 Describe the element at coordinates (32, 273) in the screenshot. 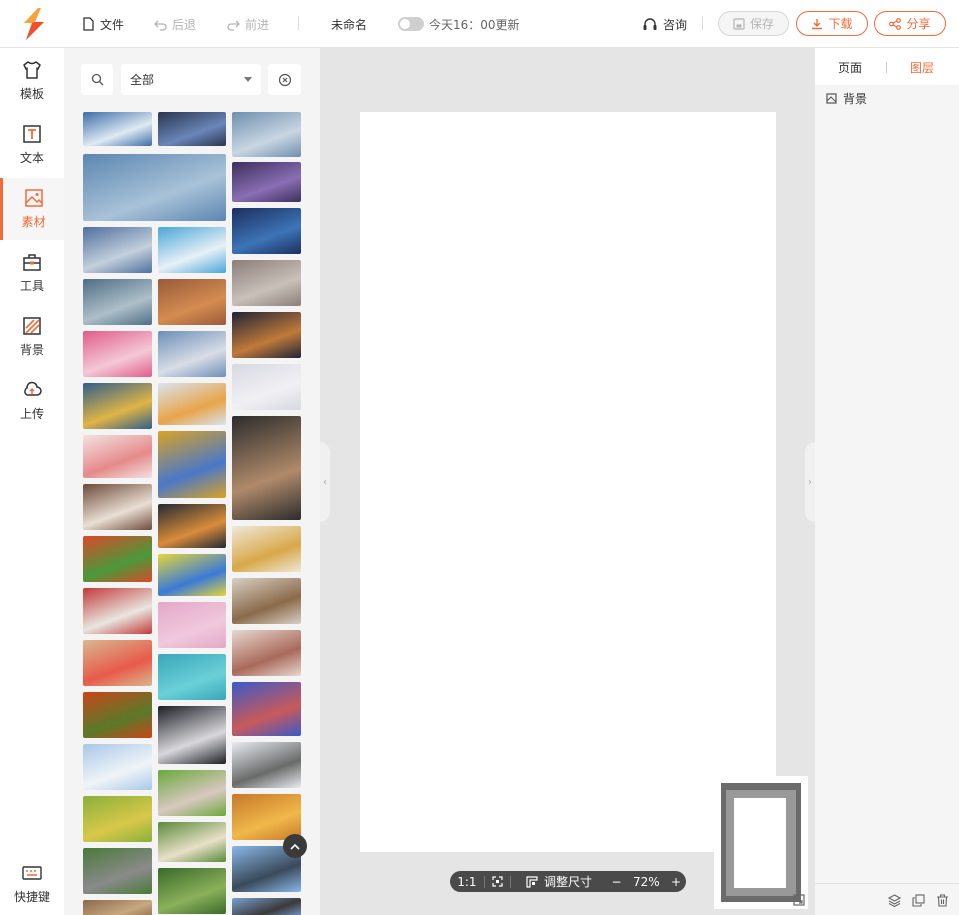

I see `nav-item-tools: 工具` at that location.